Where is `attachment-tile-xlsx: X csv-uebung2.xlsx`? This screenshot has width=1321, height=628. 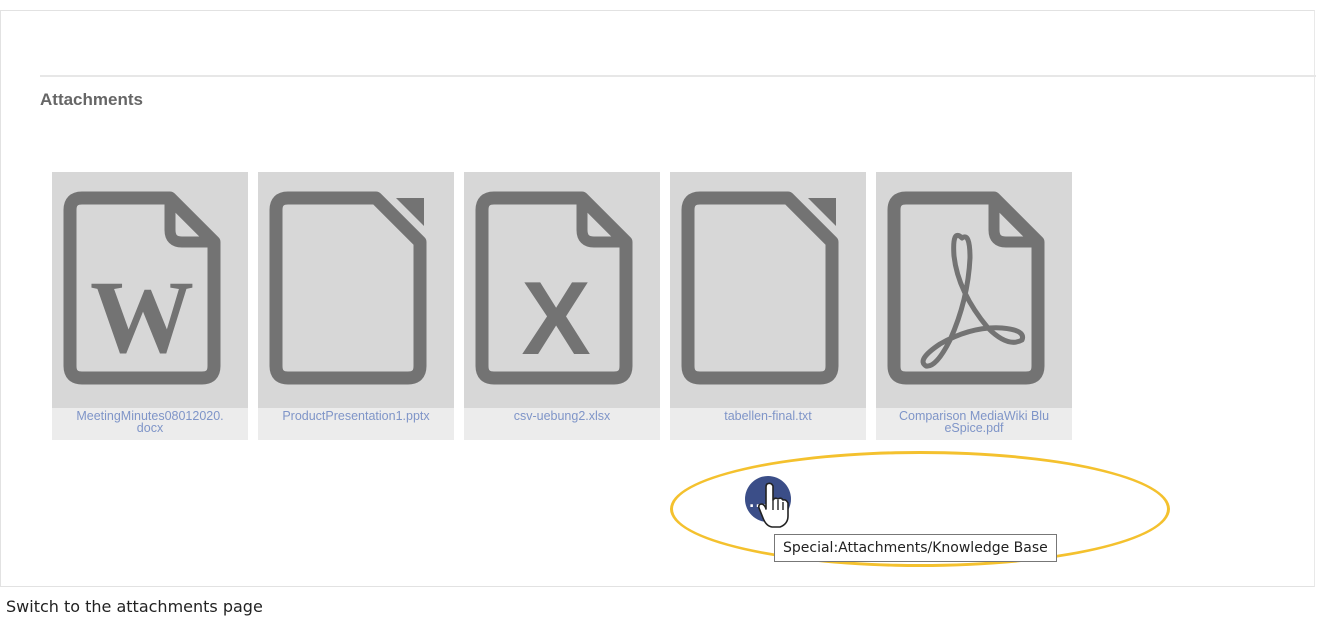 attachment-tile-xlsx: X csv-uebung2.xlsx is located at coordinates (562, 306).